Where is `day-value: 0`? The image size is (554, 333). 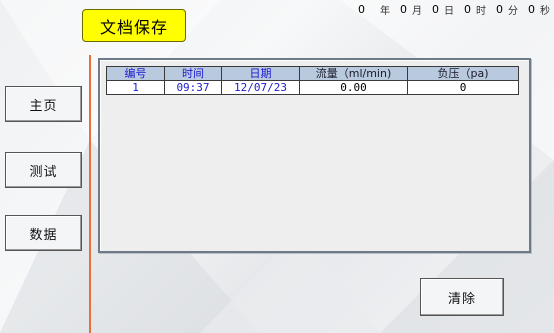 day-value: 0 is located at coordinates (435, 9).